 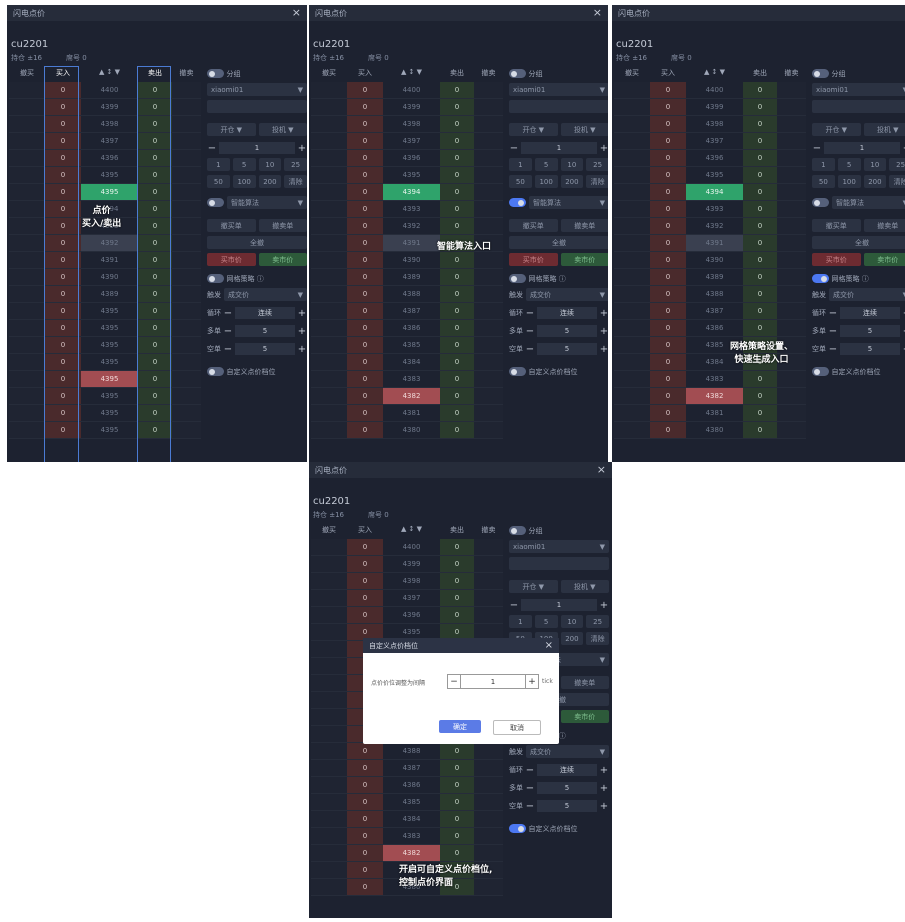 I want to click on grid-toggle, so click(x=820, y=278).